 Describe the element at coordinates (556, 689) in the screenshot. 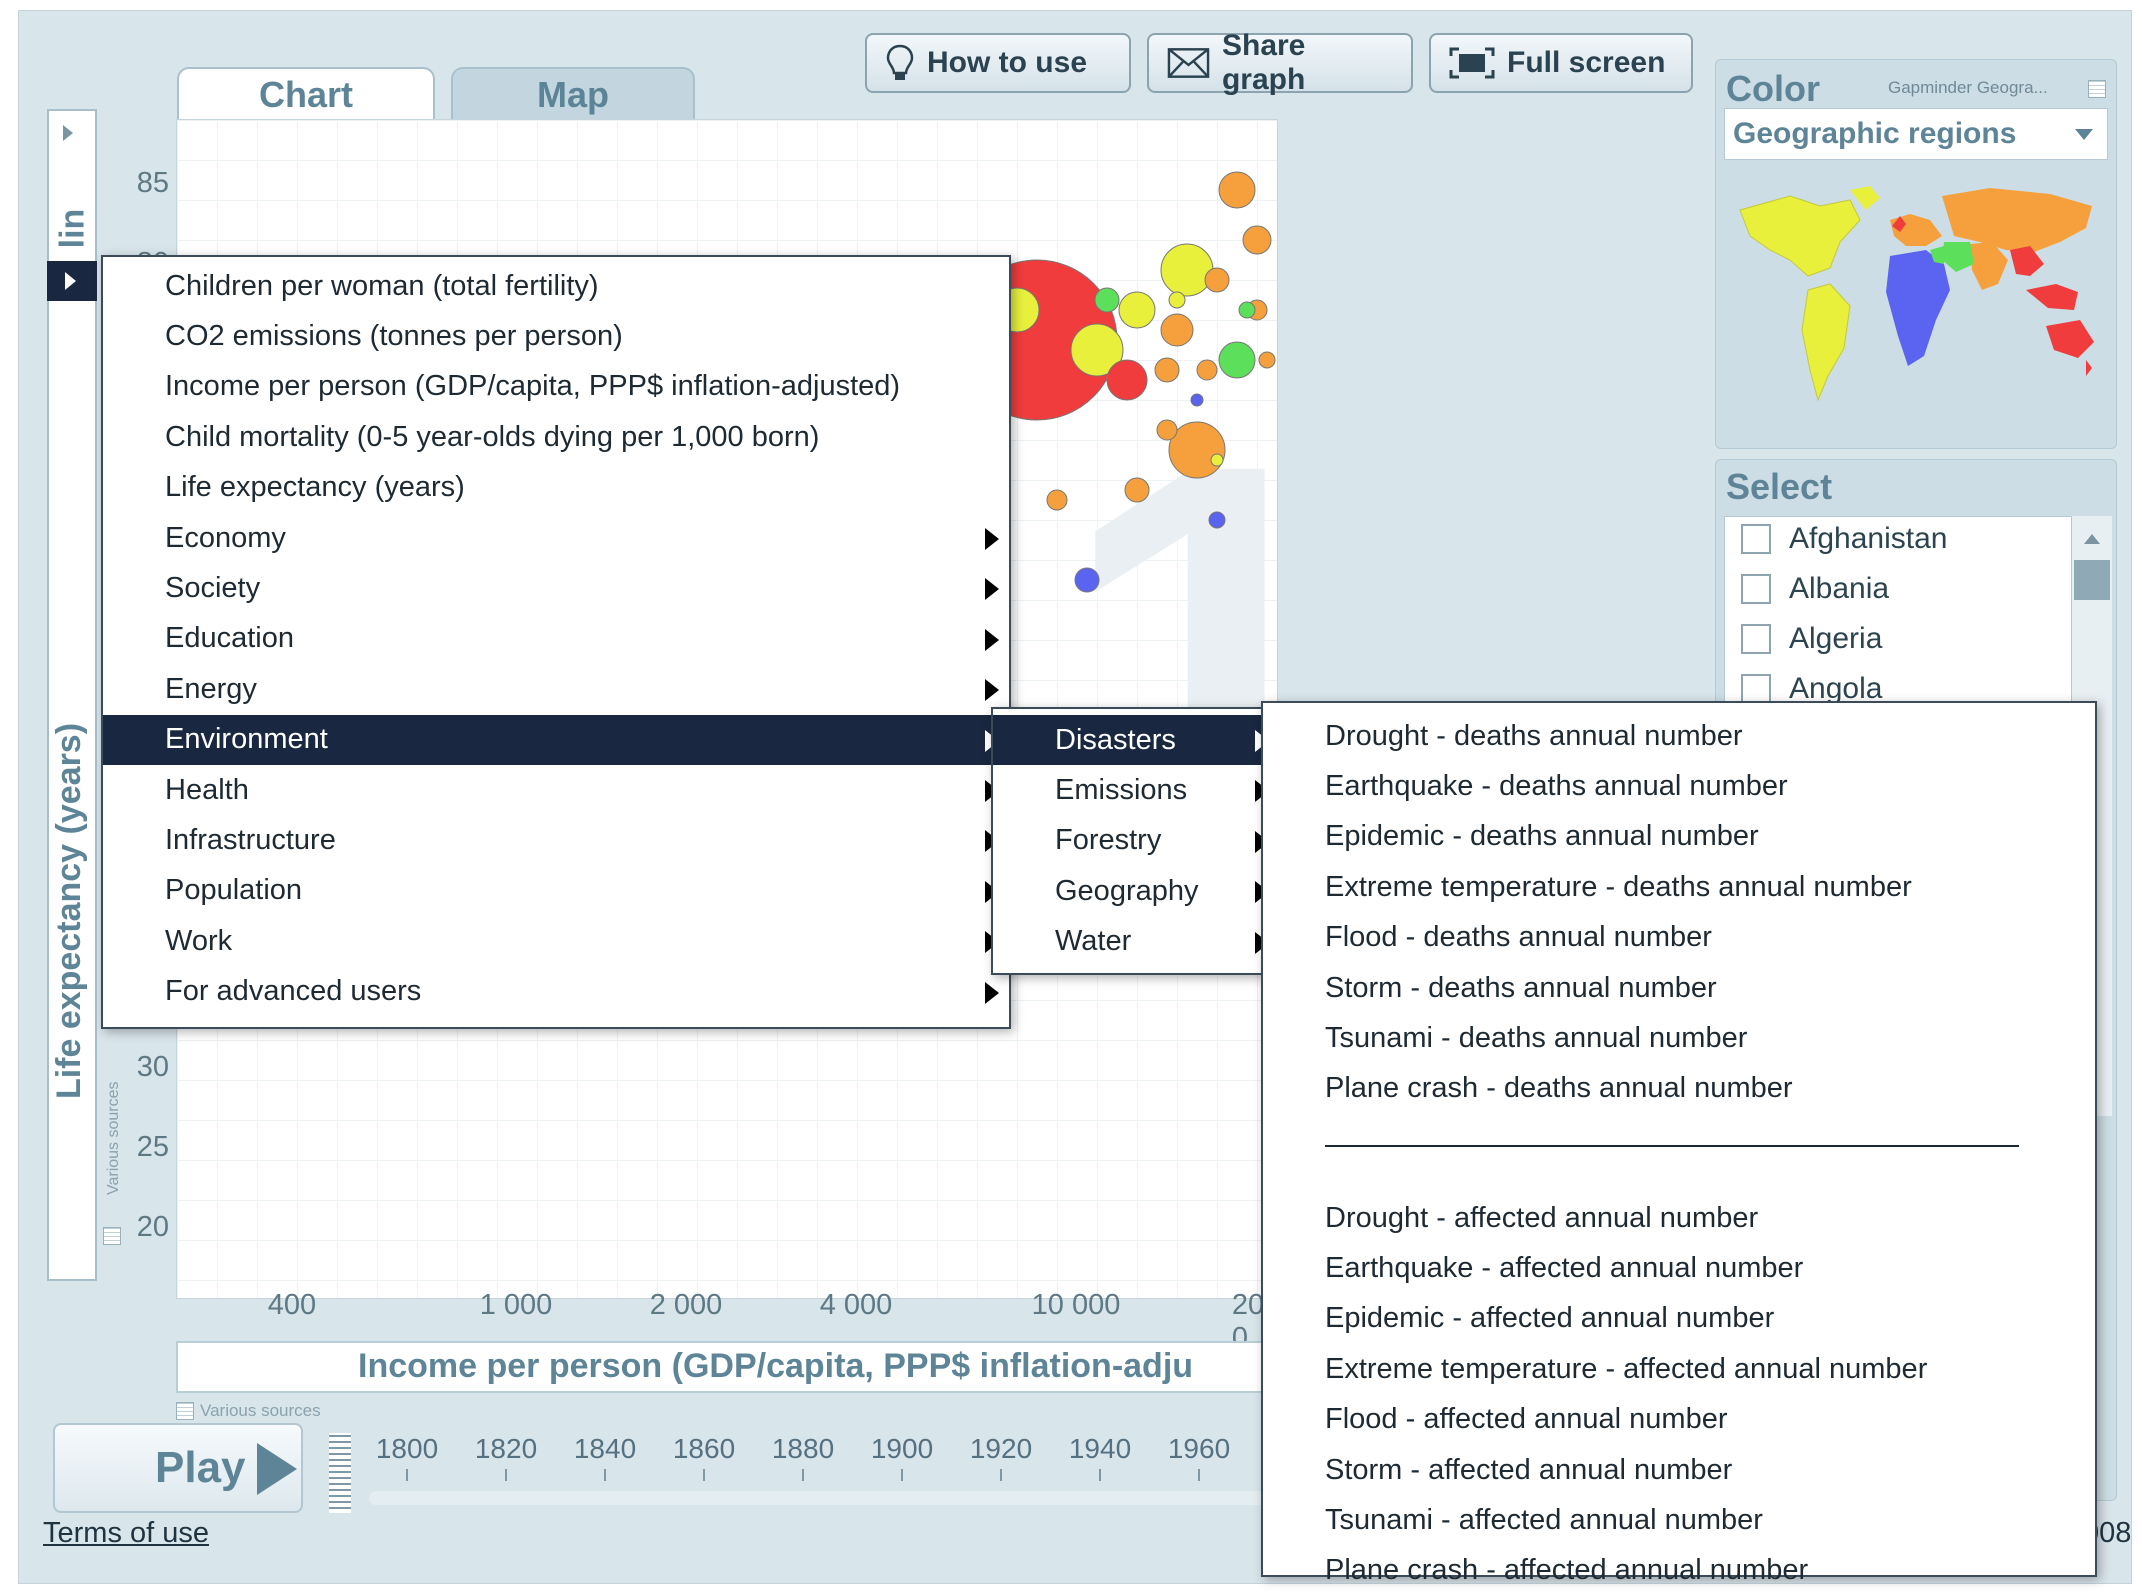

I see `menu-item-energy: Energy` at that location.